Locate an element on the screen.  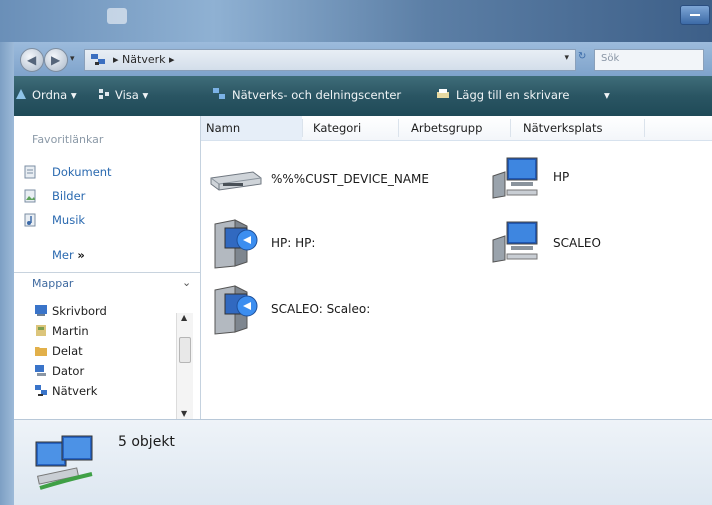
sidebar-item-music: Musik is located at coordinates (68, 220).